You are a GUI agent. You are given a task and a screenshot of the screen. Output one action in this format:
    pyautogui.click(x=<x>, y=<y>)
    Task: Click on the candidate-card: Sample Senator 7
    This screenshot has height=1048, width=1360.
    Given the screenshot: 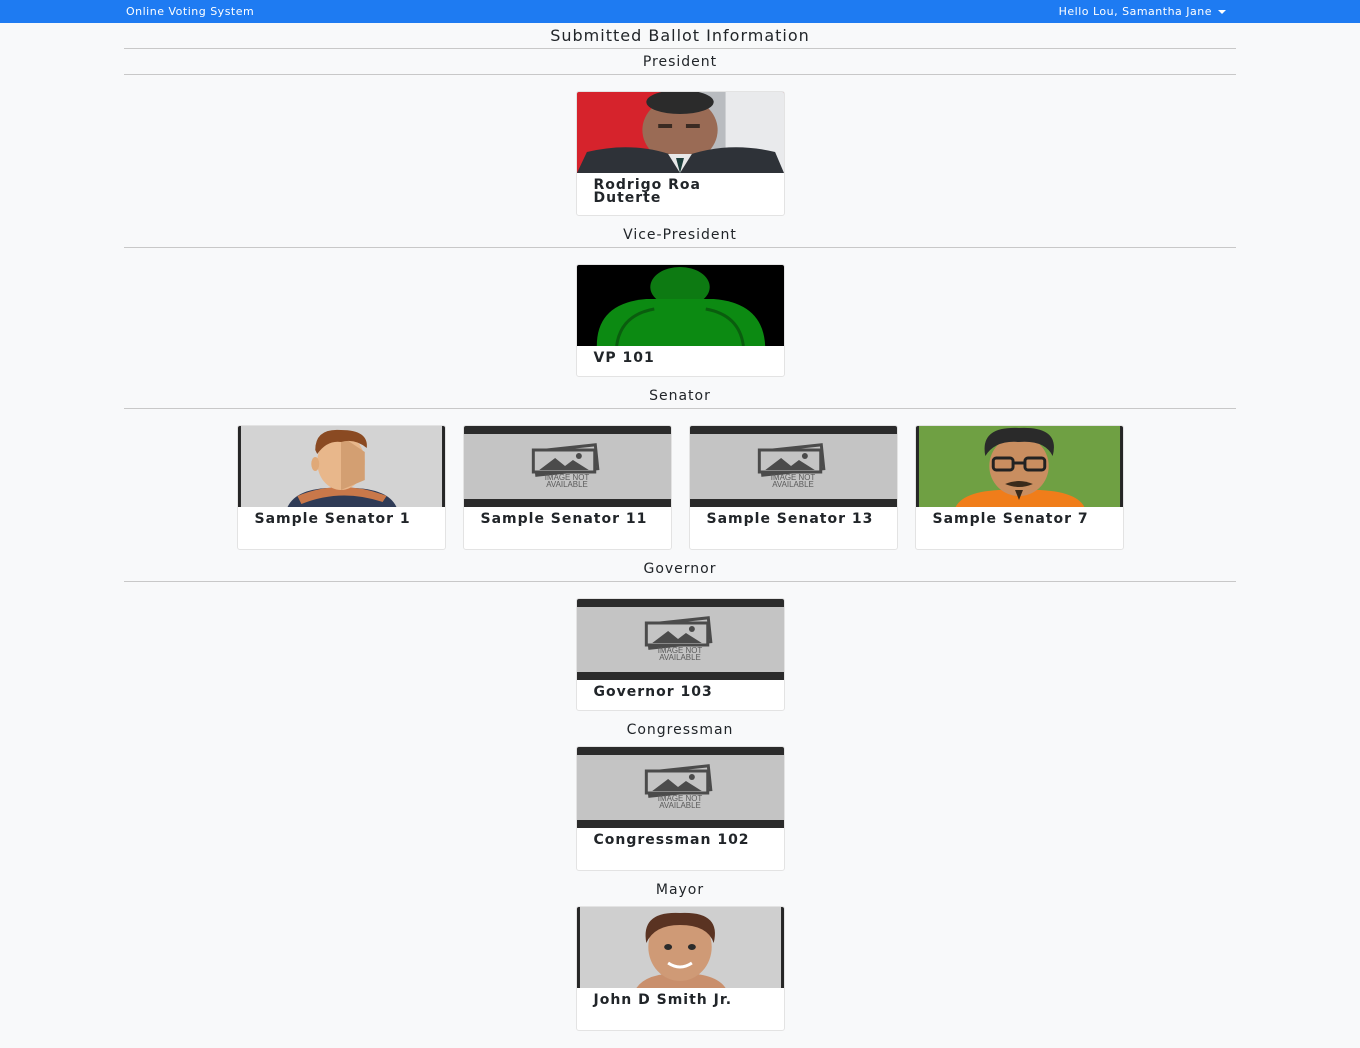 What is the action you would take?
    pyautogui.click(x=1019, y=487)
    